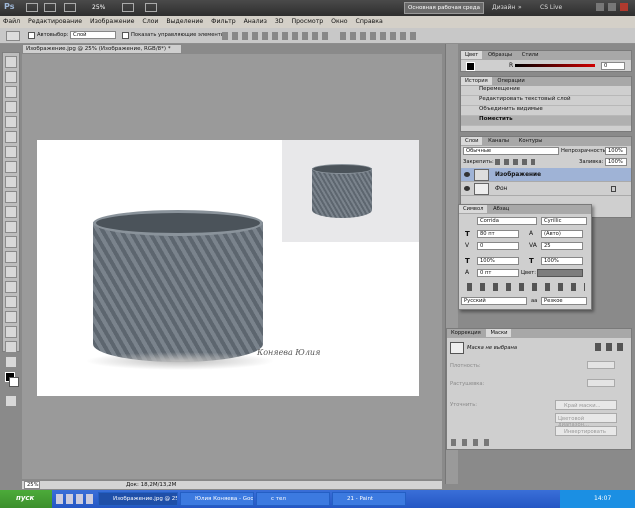 The height and width of the screenshot is (508, 635). What do you see at coordinates (546, 175) in the screenshot?
I see `layer-row: Изображение` at bounding box center [546, 175].